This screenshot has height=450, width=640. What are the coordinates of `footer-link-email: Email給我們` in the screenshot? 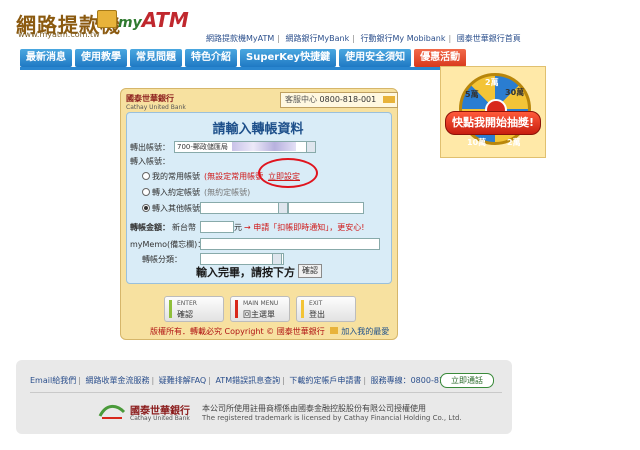 It's located at (53, 380).